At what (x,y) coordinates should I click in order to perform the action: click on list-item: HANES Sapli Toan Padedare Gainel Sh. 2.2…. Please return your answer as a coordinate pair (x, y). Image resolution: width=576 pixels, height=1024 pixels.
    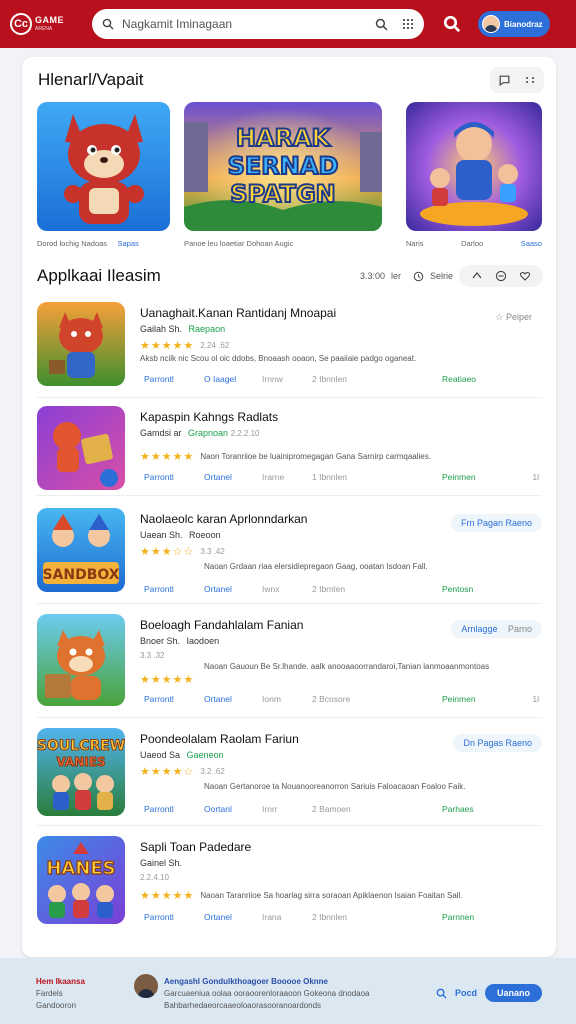
    Looking at the image, I should click on (289, 886).